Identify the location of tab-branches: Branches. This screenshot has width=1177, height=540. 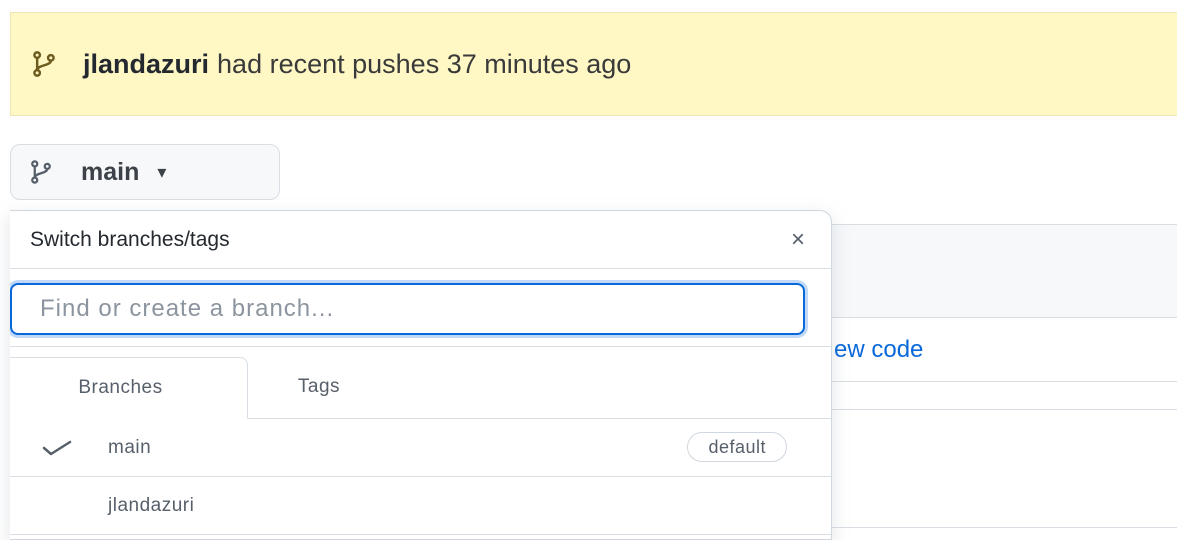
(129, 388).